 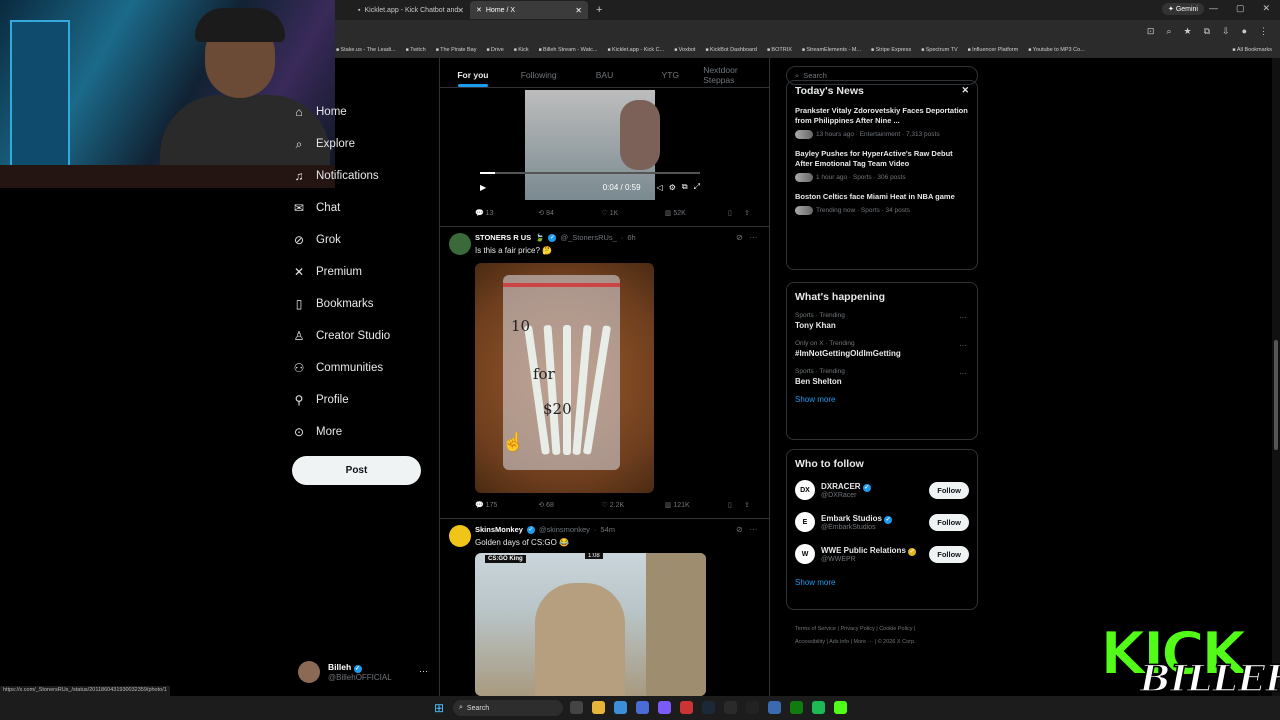 I want to click on scrollbar, so click(x=1276, y=377).